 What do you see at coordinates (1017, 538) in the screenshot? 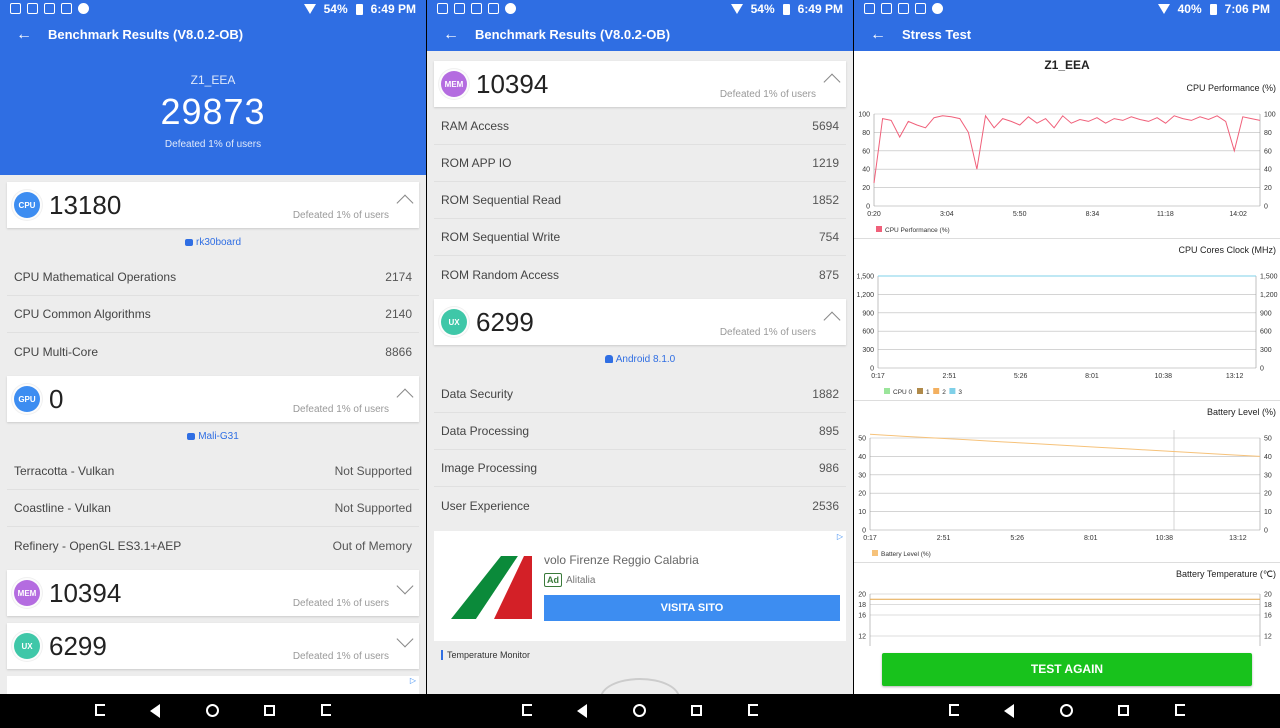
I see `x-tick-label: 5:26` at bounding box center [1017, 538].